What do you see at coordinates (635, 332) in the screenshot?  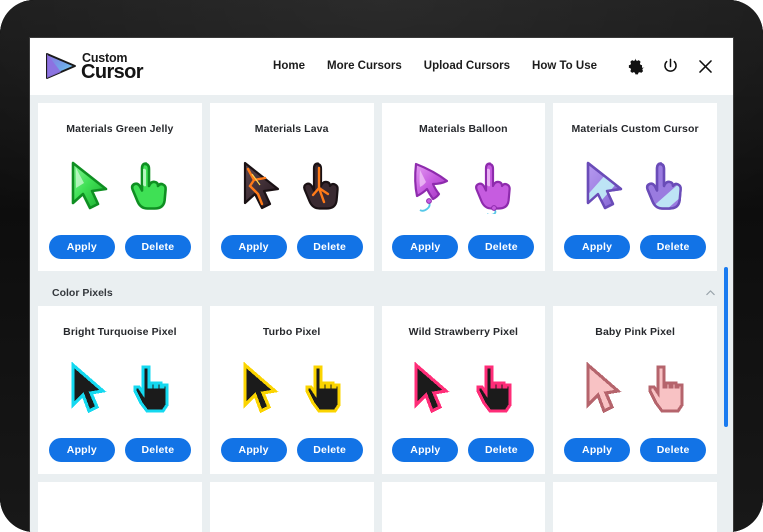 I see `card-title: Baby Pink Pixel` at bounding box center [635, 332].